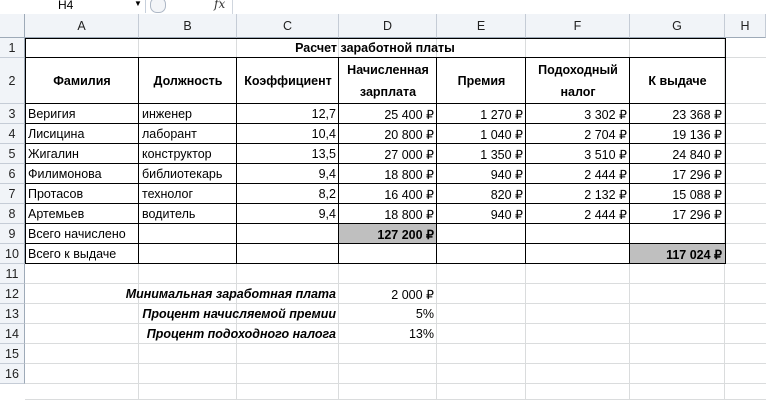 The width and height of the screenshot is (766, 400). What do you see at coordinates (73, 6) in the screenshot?
I see `name-box: H4 ▼` at bounding box center [73, 6].